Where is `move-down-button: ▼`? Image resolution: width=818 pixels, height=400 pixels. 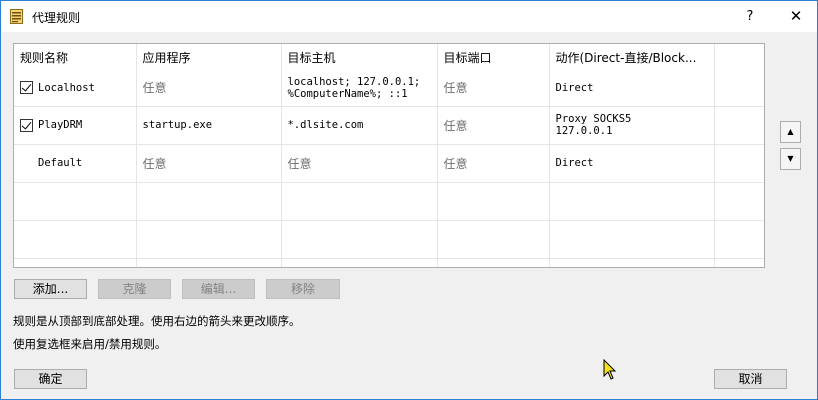
move-down-button: ▼ is located at coordinates (790, 159).